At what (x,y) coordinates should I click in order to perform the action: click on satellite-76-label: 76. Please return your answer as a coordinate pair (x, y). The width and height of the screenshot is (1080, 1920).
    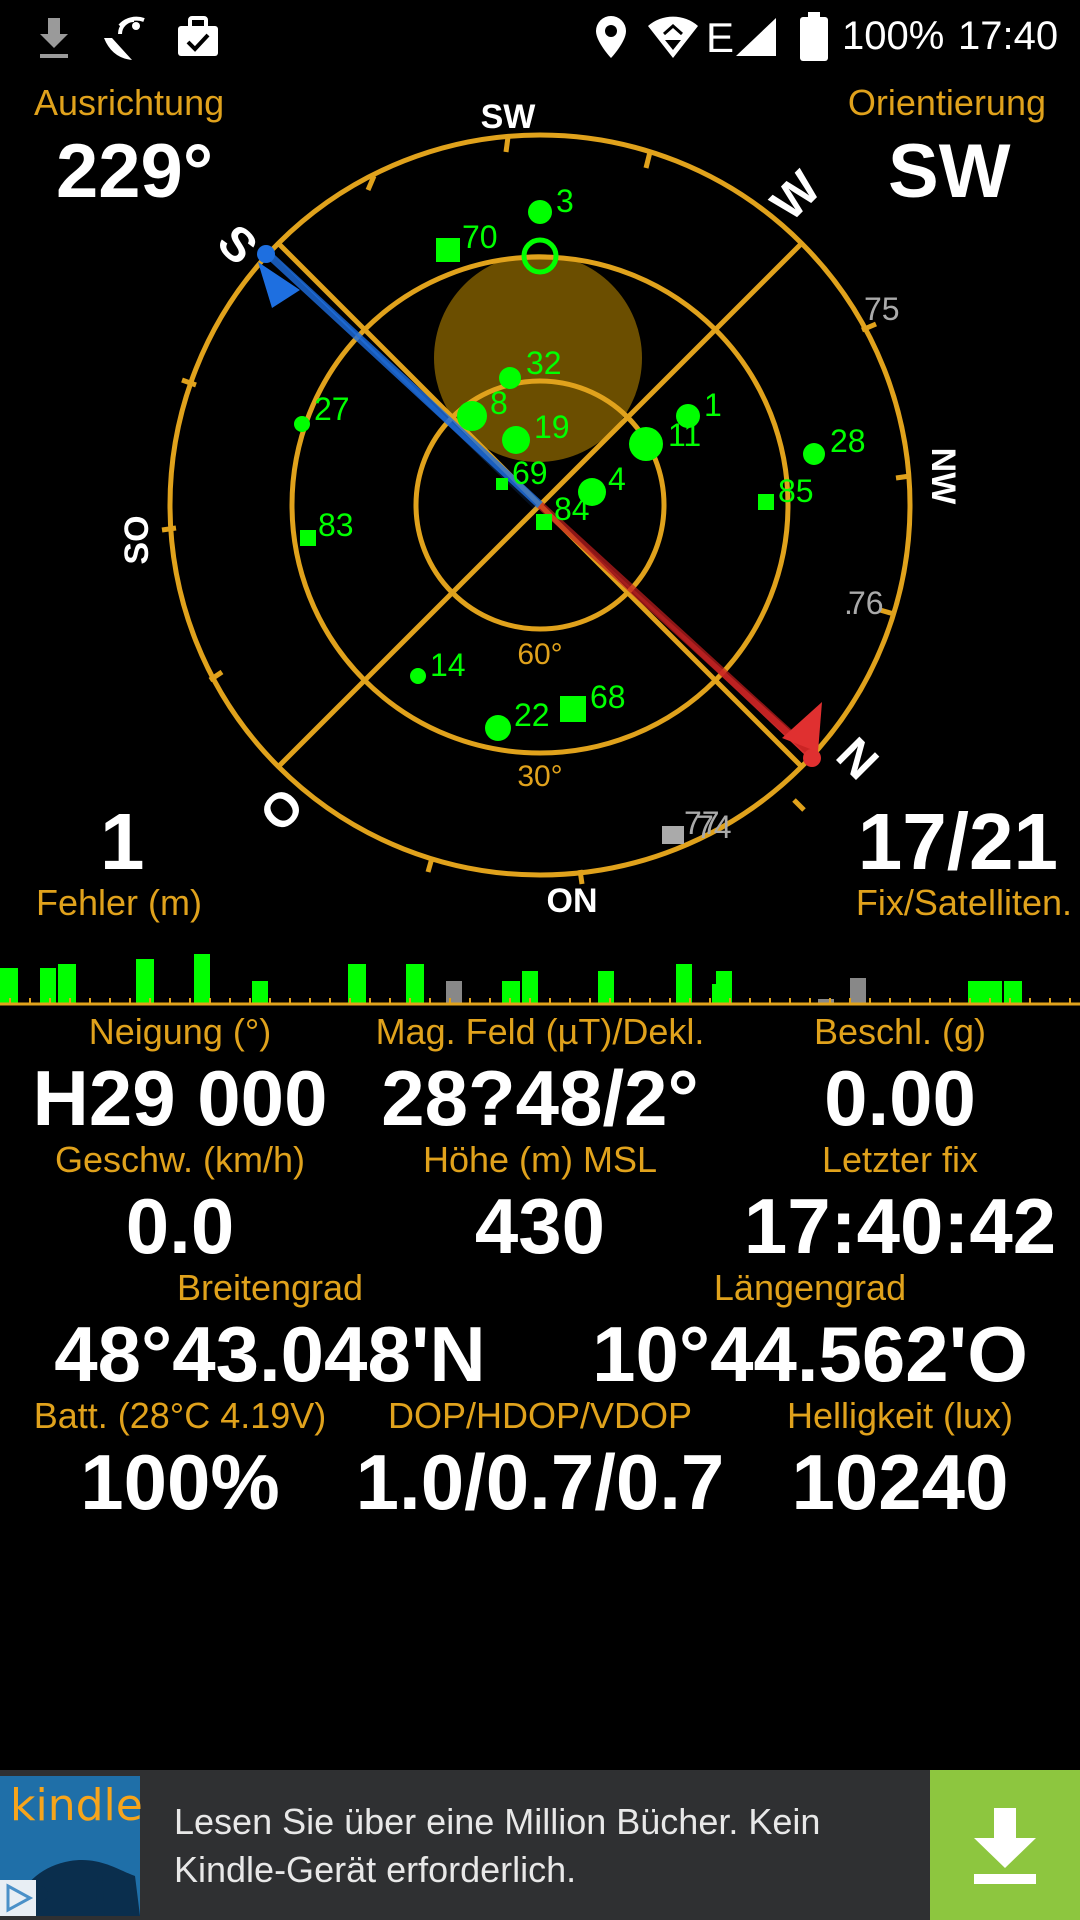
    Looking at the image, I should click on (866, 603).